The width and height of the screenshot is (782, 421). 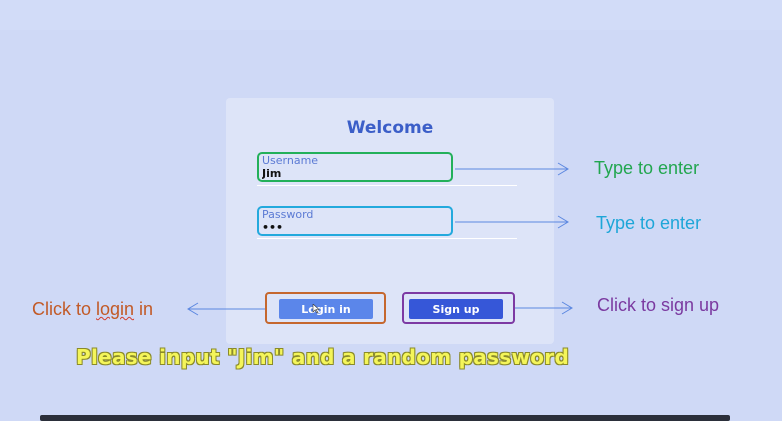 I want to click on signup-arrow-head-icon, so click(x=567, y=308).